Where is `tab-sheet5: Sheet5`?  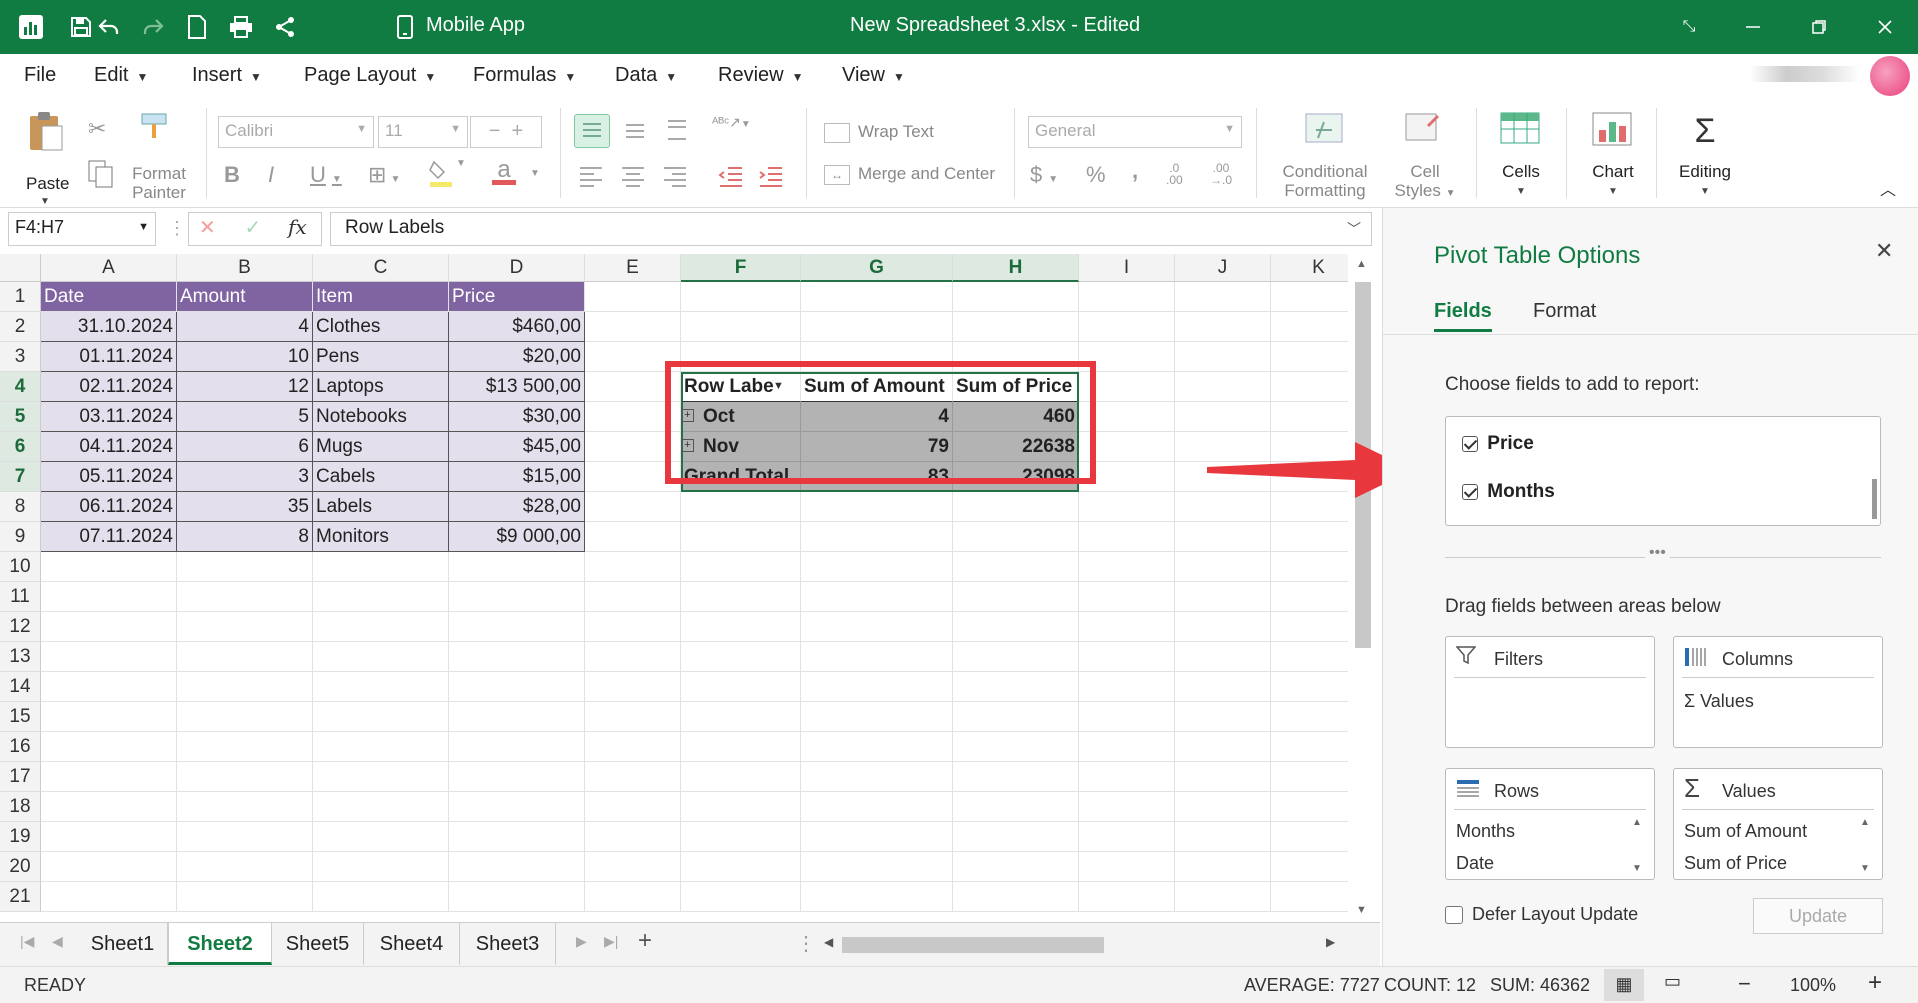 tab-sheet5: Sheet5 is located at coordinates (318, 944).